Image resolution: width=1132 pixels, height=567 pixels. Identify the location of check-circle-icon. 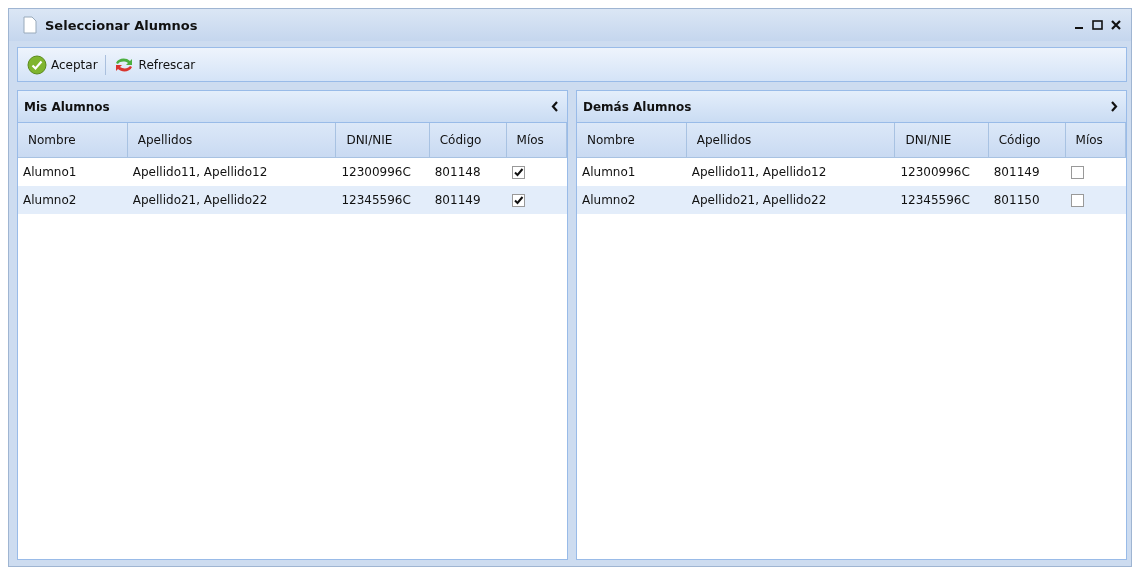
(37, 64).